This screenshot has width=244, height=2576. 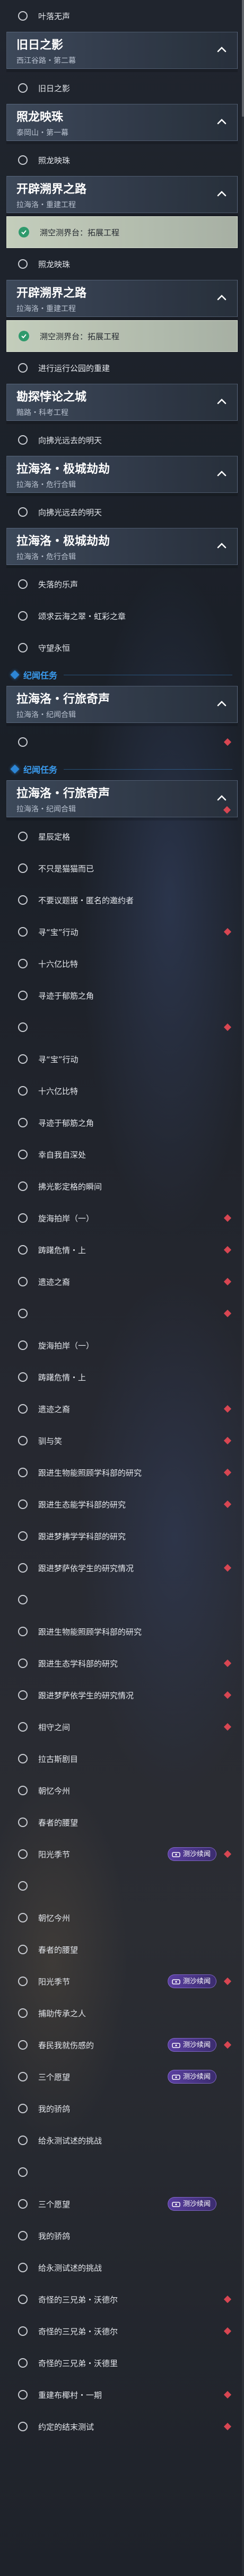 I want to click on quest-item: 约定的结末测试, so click(x=122, y=2426).